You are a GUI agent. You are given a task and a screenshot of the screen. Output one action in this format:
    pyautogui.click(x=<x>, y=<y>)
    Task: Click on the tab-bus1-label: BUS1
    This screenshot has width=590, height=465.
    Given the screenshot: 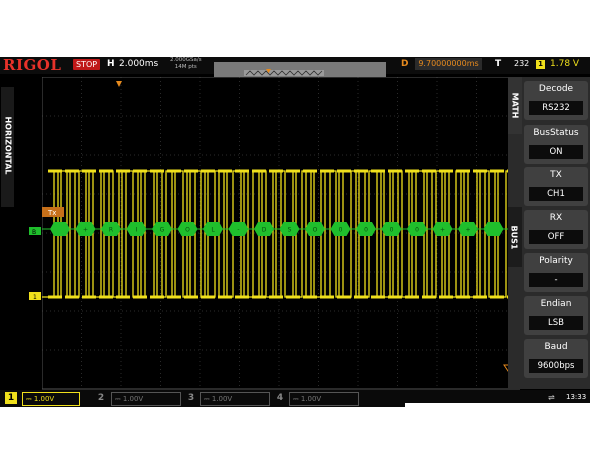 What is the action you would take?
    pyautogui.click(x=514, y=237)
    